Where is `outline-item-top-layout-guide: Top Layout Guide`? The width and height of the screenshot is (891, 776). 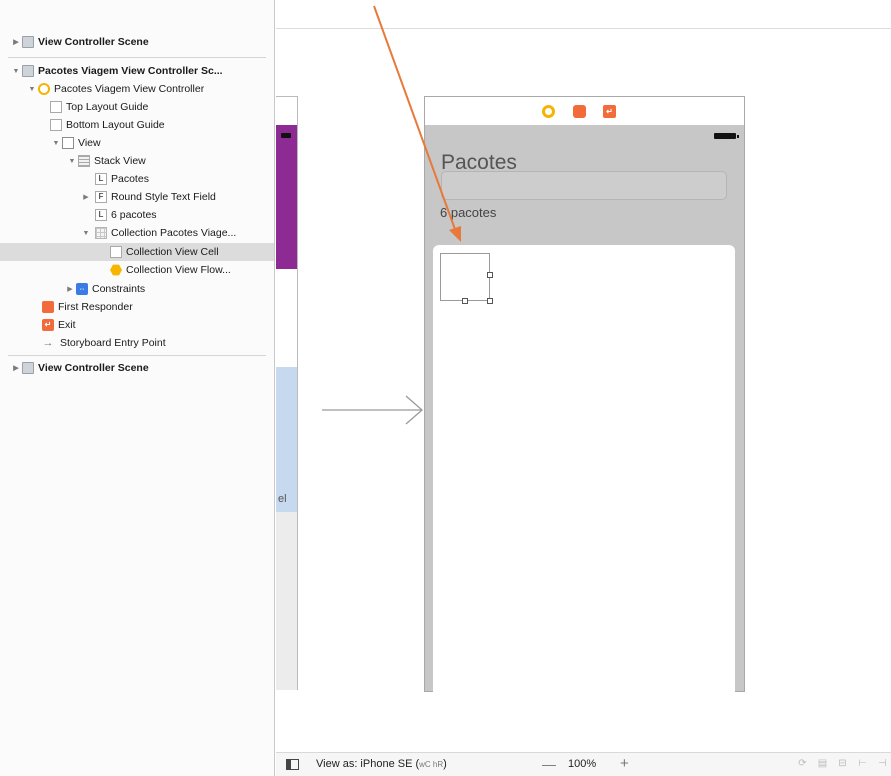 outline-item-top-layout-guide: Top Layout Guide is located at coordinates (137, 107).